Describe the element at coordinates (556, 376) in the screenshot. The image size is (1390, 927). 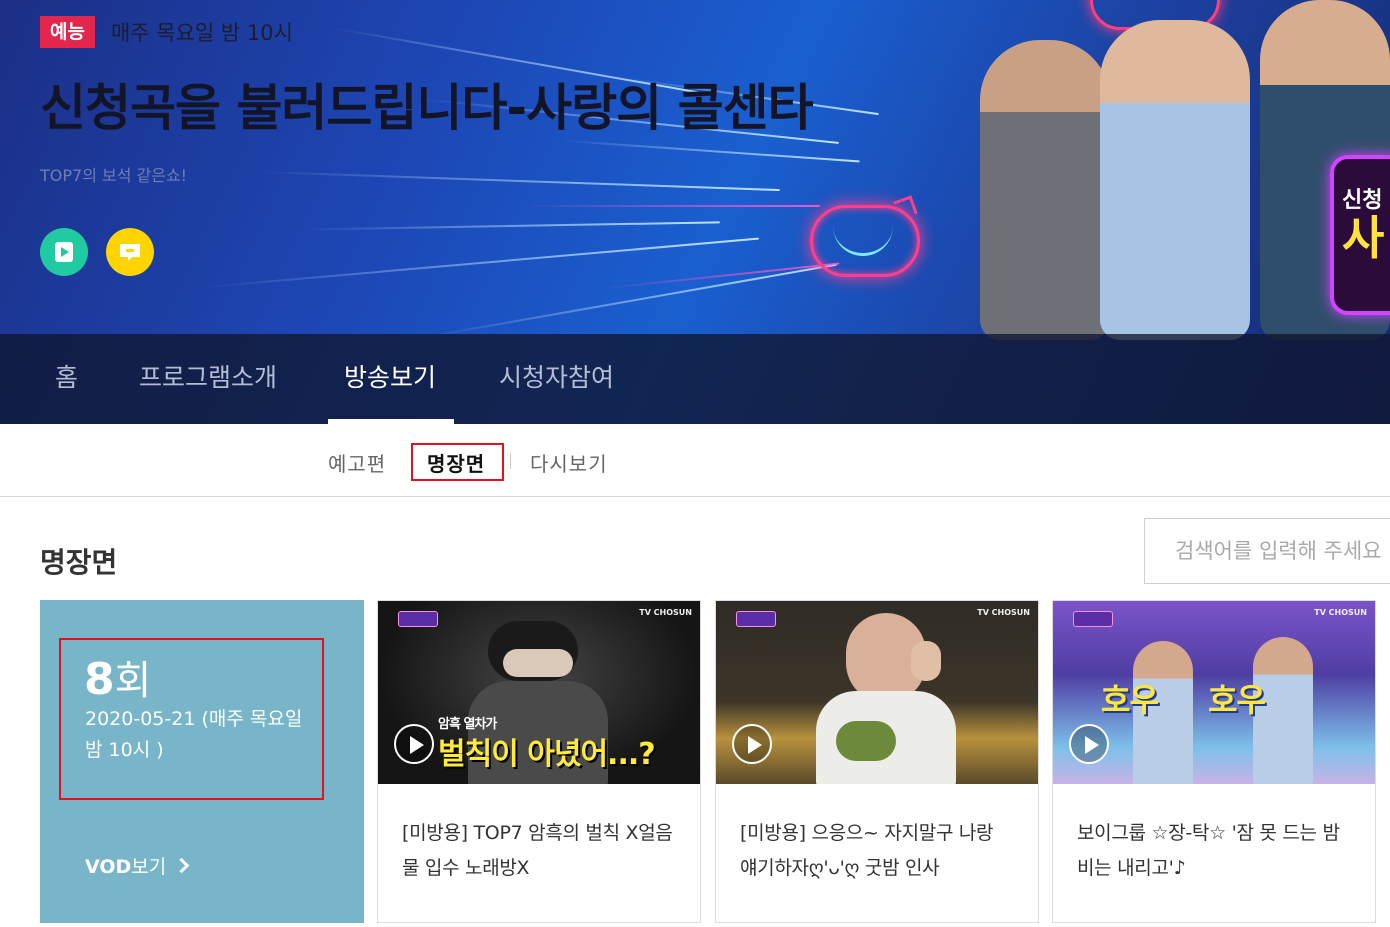
I see `nav-viewer-participation: 시청자참여` at that location.